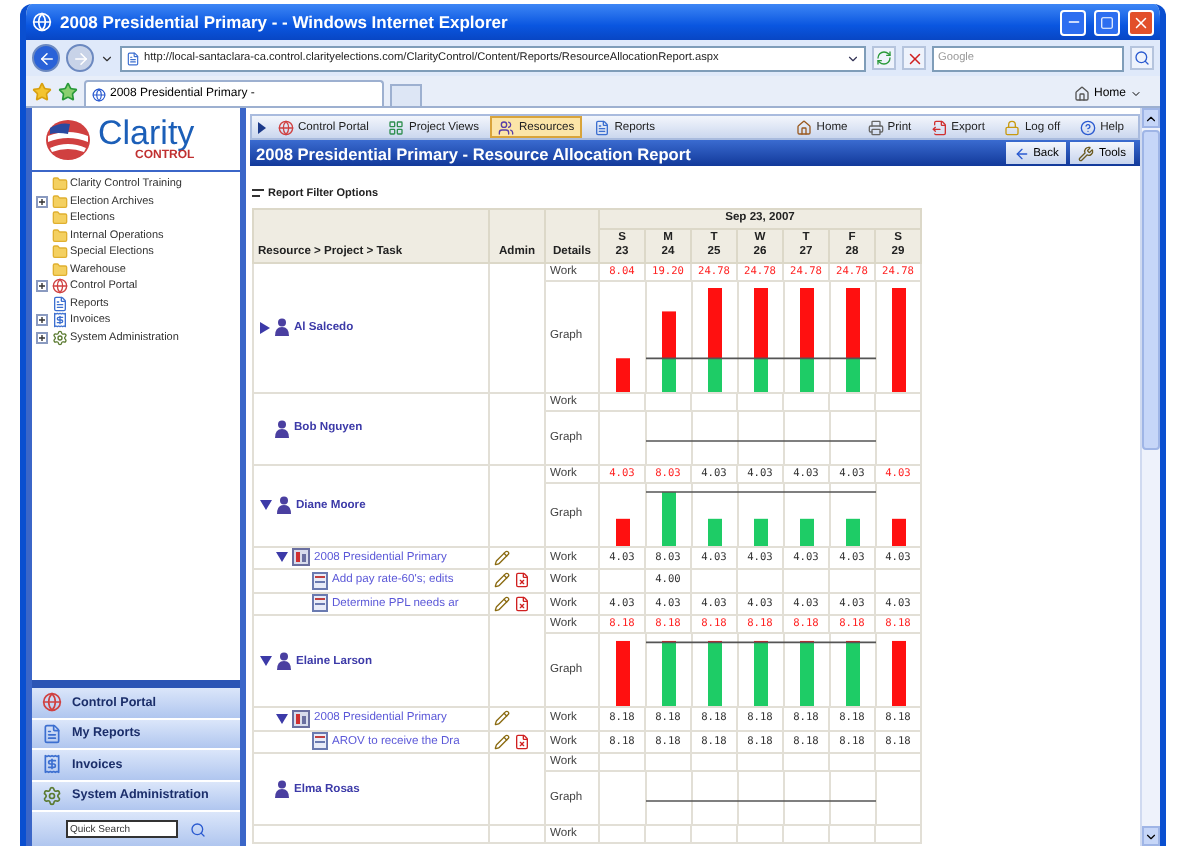  What do you see at coordinates (68, 91) in the screenshot?
I see `add-favorite-icon` at bounding box center [68, 91].